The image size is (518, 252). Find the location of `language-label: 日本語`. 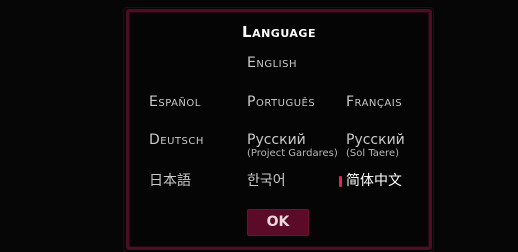

language-label: 日本語 is located at coordinates (170, 181).